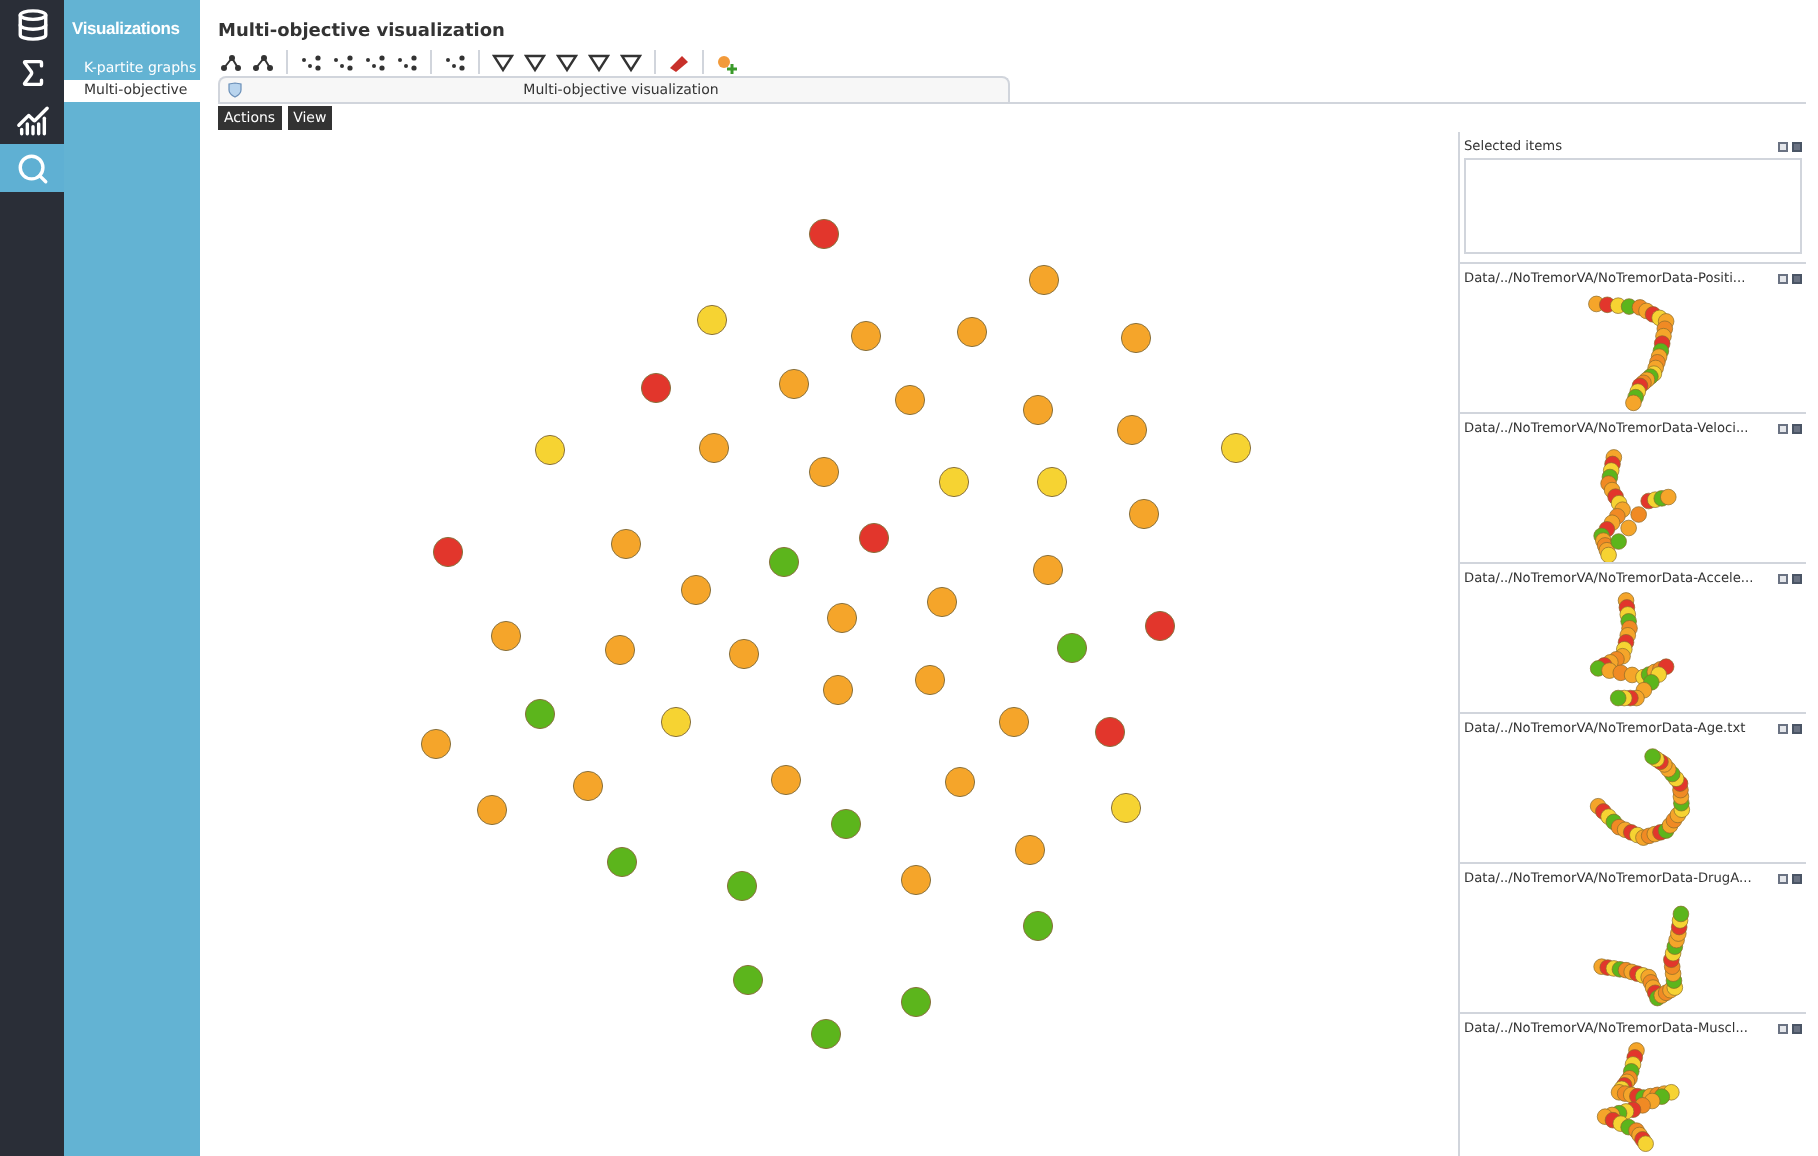 Image resolution: width=1818 pixels, height=1156 pixels. Describe the element at coordinates (362, 33) in the screenshot. I see `page-title: Multi-objective visualization` at that location.